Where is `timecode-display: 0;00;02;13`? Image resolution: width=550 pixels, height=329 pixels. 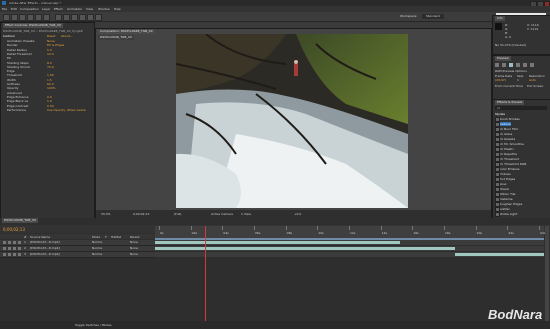 timecode-display: 0;00;02;13 is located at coordinates (141, 214).